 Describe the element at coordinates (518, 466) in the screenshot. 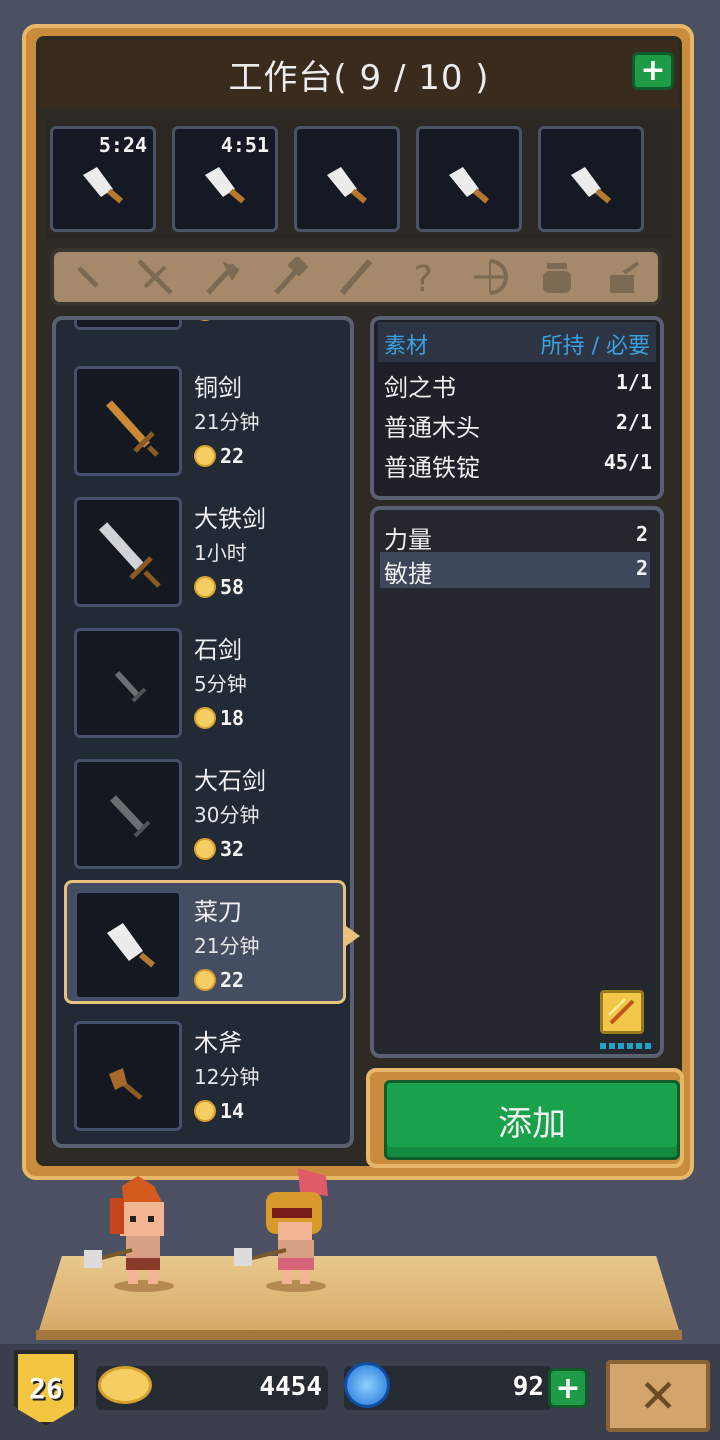

I see `material-row: 普通铁锭 45/1` at that location.